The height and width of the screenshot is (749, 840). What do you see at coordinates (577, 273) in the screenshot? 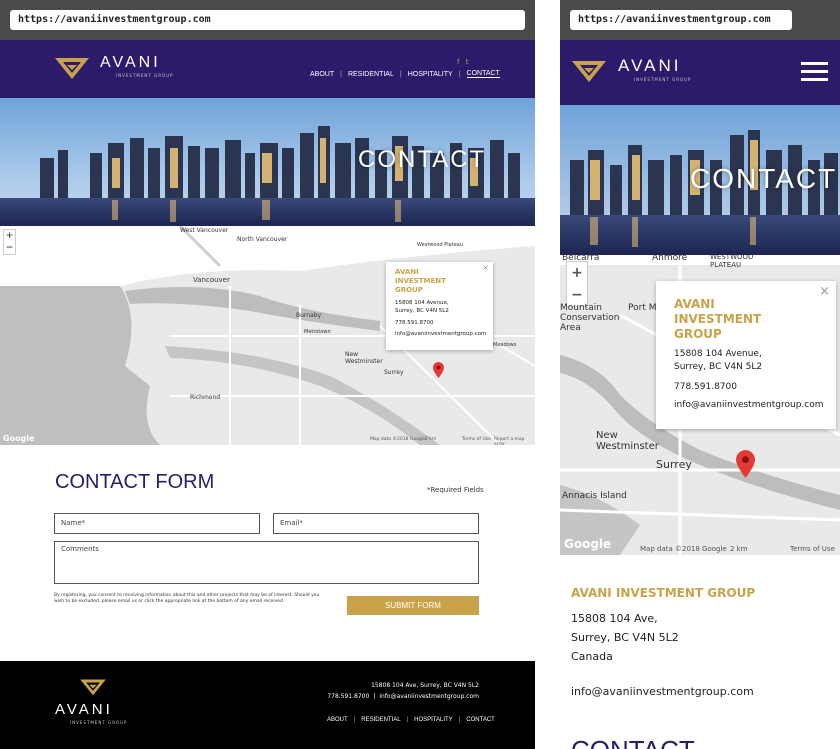
I see `mobile-zoom-in-button: +` at bounding box center [577, 273].